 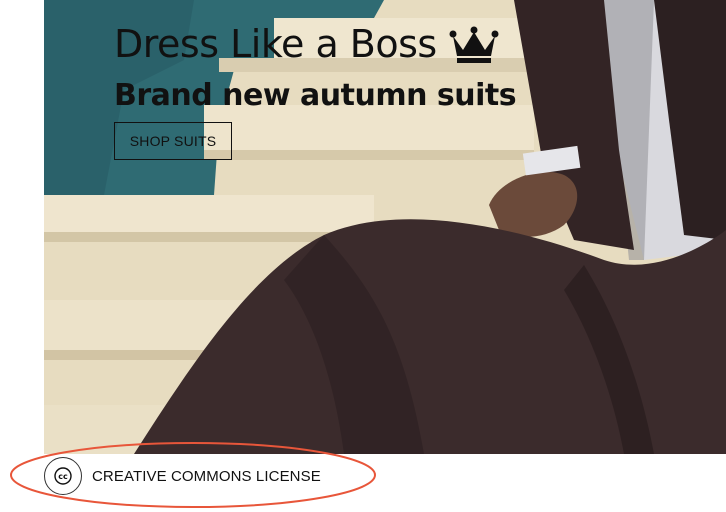 I want to click on license-label: CREATIVE COMMONS LICENSE, so click(x=206, y=476).